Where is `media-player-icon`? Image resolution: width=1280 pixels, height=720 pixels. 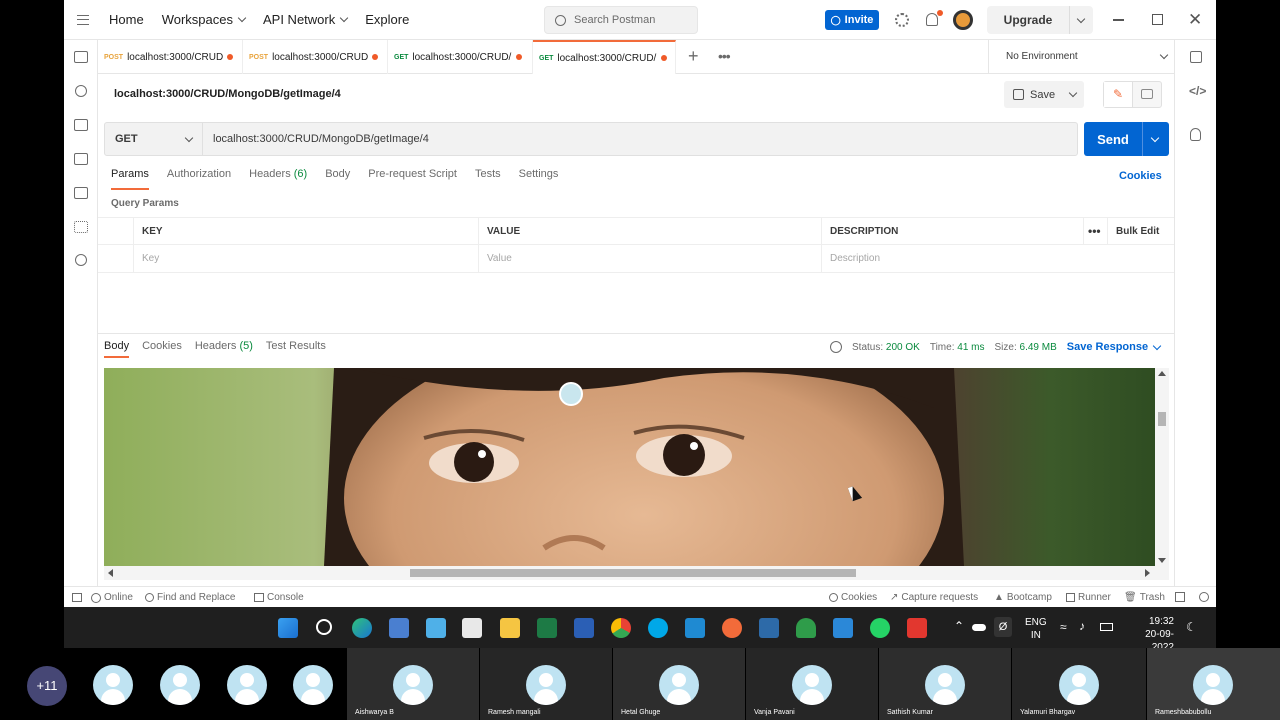
media-player-icon is located at coordinates (843, 628).